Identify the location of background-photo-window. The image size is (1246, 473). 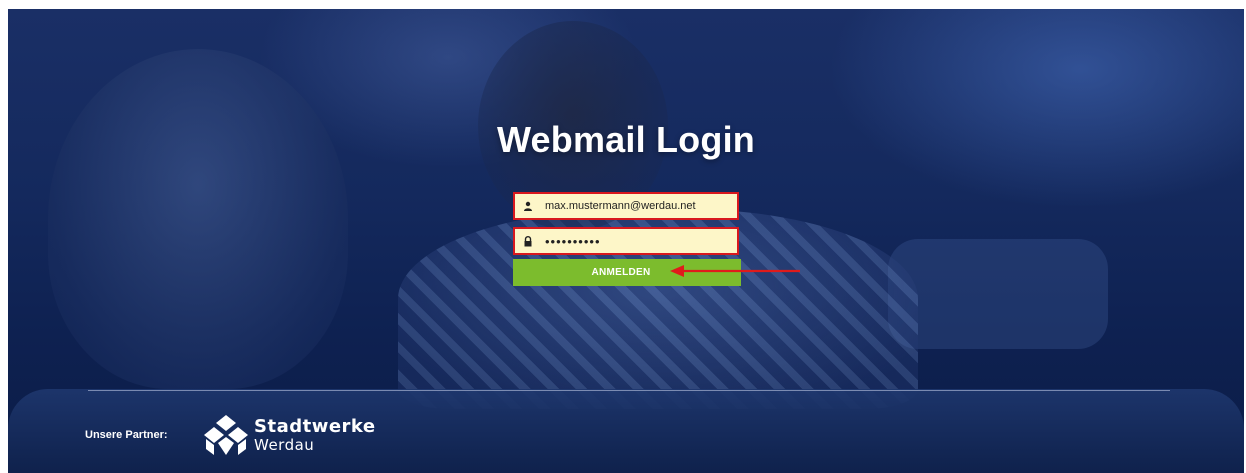
(1036, 109).